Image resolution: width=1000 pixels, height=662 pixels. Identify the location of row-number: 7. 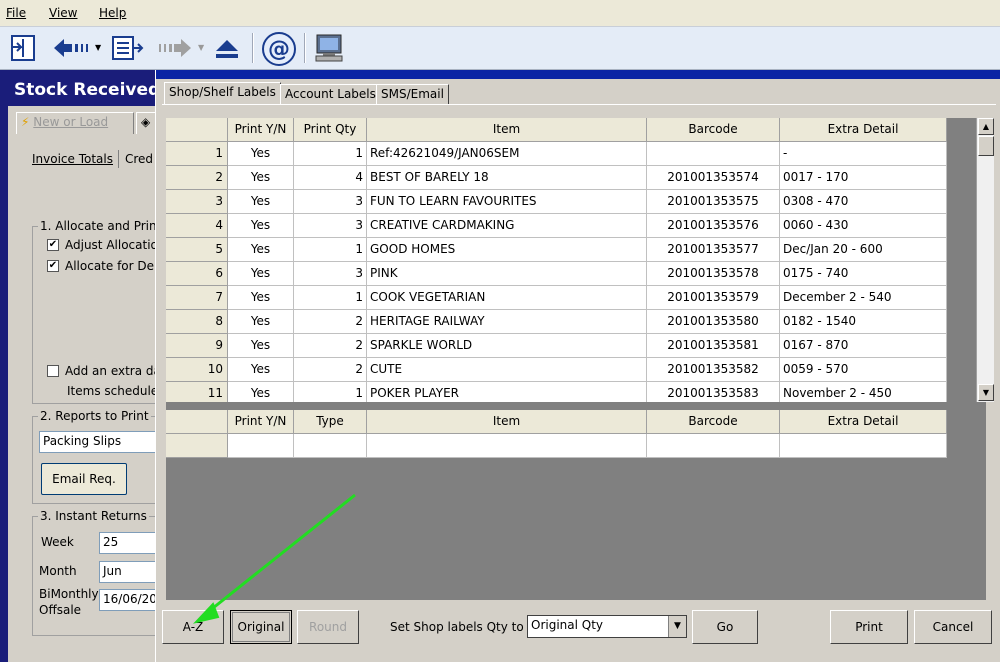
(197, 298).